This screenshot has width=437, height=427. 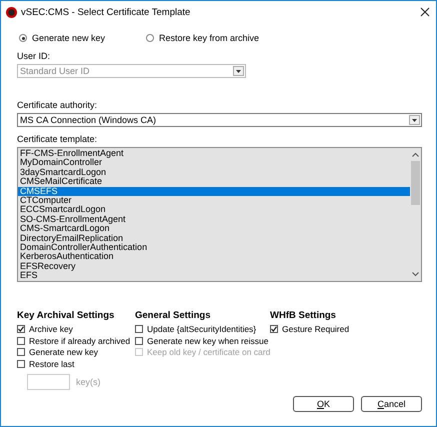 What do you see at coordinates (63, 352) in the screenshot?
I see `checkbox-label: Generate new key` at bounding box center [63, 352].